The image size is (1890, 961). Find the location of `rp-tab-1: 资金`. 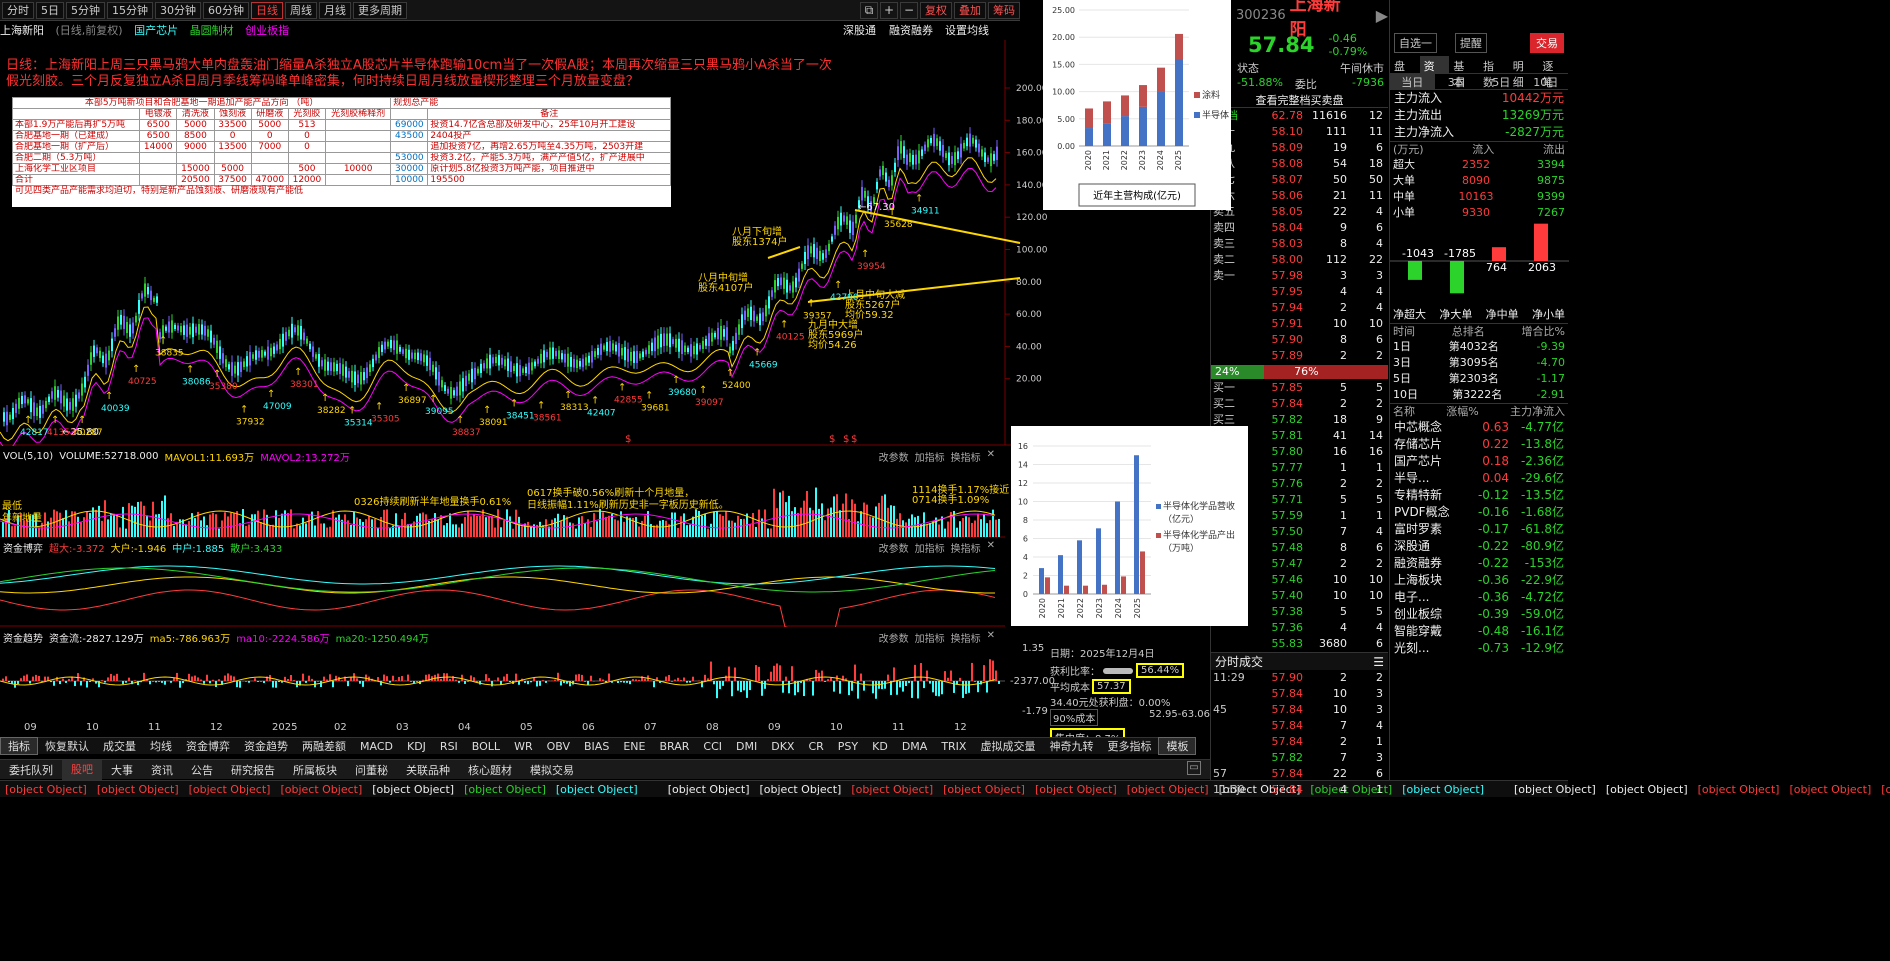

rp-tab-1: 资金 is located at coordinates (1434, 72).